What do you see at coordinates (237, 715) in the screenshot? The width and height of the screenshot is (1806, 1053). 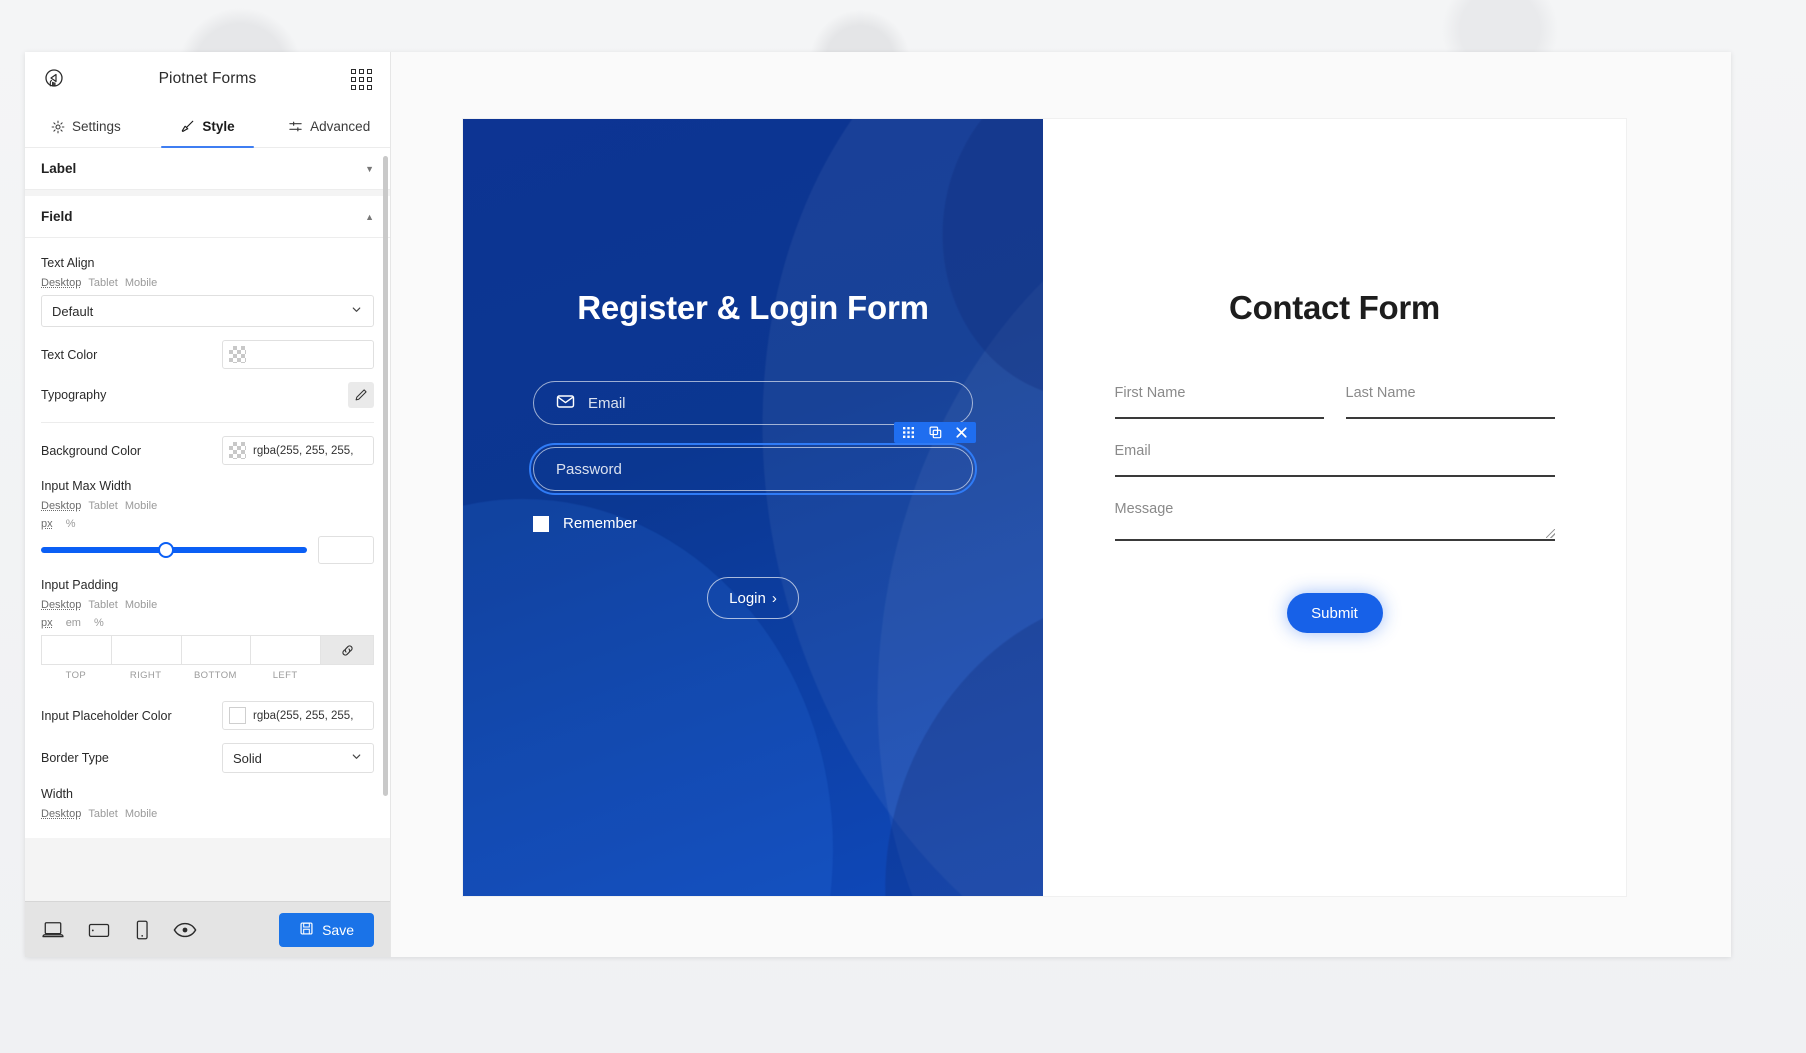 I see `white-swatch-icon` at bounding box center [237, 715].